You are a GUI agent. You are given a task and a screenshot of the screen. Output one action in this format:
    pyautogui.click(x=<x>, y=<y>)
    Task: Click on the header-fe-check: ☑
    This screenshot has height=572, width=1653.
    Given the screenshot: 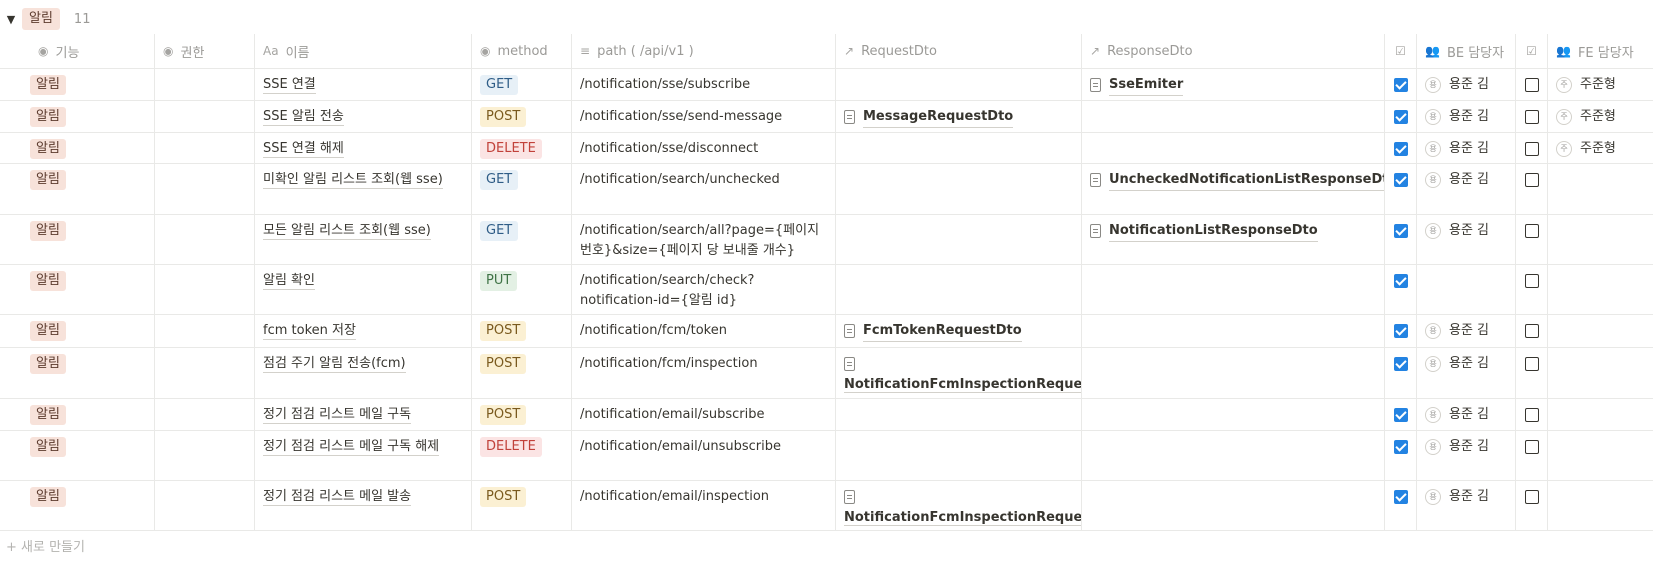 What is the action you would take?
    pyautogui.click(x=1532, y=51)
    